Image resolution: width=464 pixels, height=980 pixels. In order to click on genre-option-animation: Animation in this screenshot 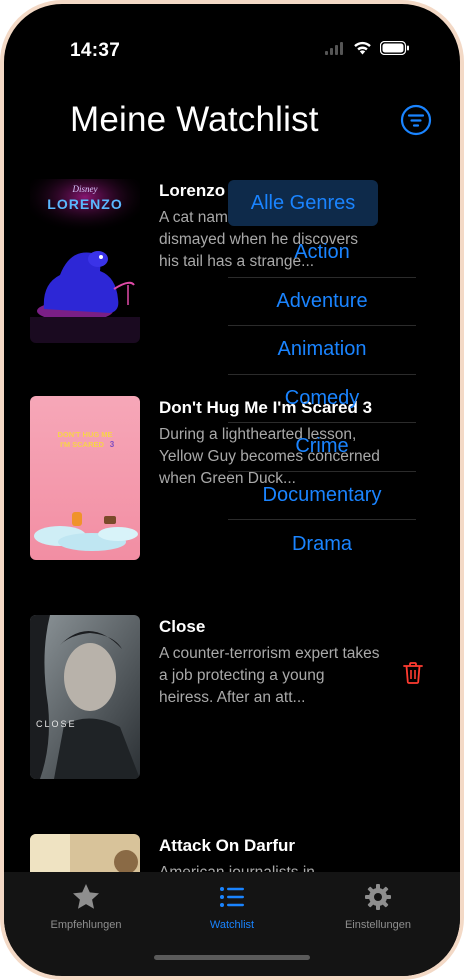, I will do `click(322, 350)`.